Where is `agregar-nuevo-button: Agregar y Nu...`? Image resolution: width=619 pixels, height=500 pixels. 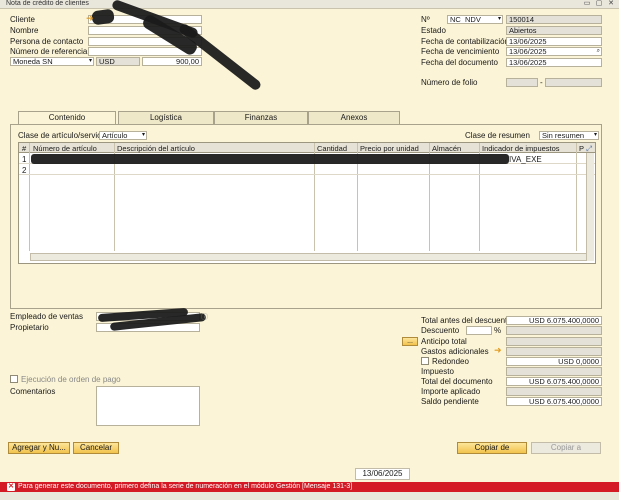
agregar-nuevo-button: Agregar y Nu... is located at coordinates (39, 448).